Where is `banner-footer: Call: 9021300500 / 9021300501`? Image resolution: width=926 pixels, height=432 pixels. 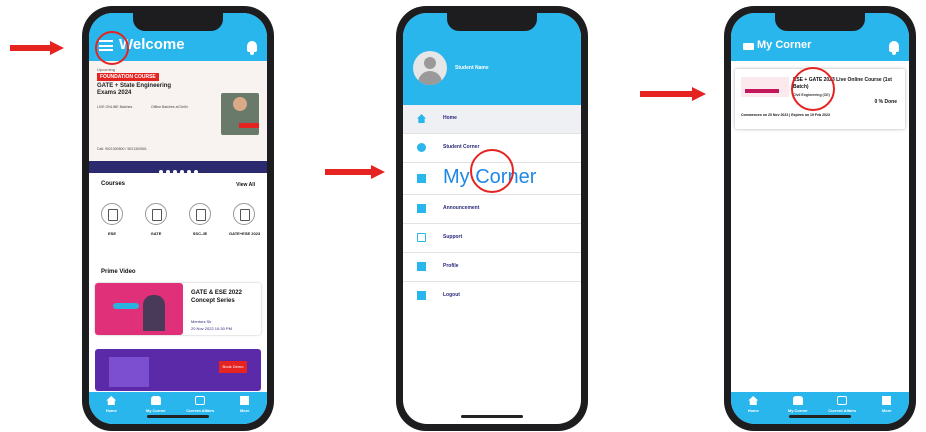
banner-footer: Call: 9021300500 / 9021300501 is located at coordinates (122, 149).